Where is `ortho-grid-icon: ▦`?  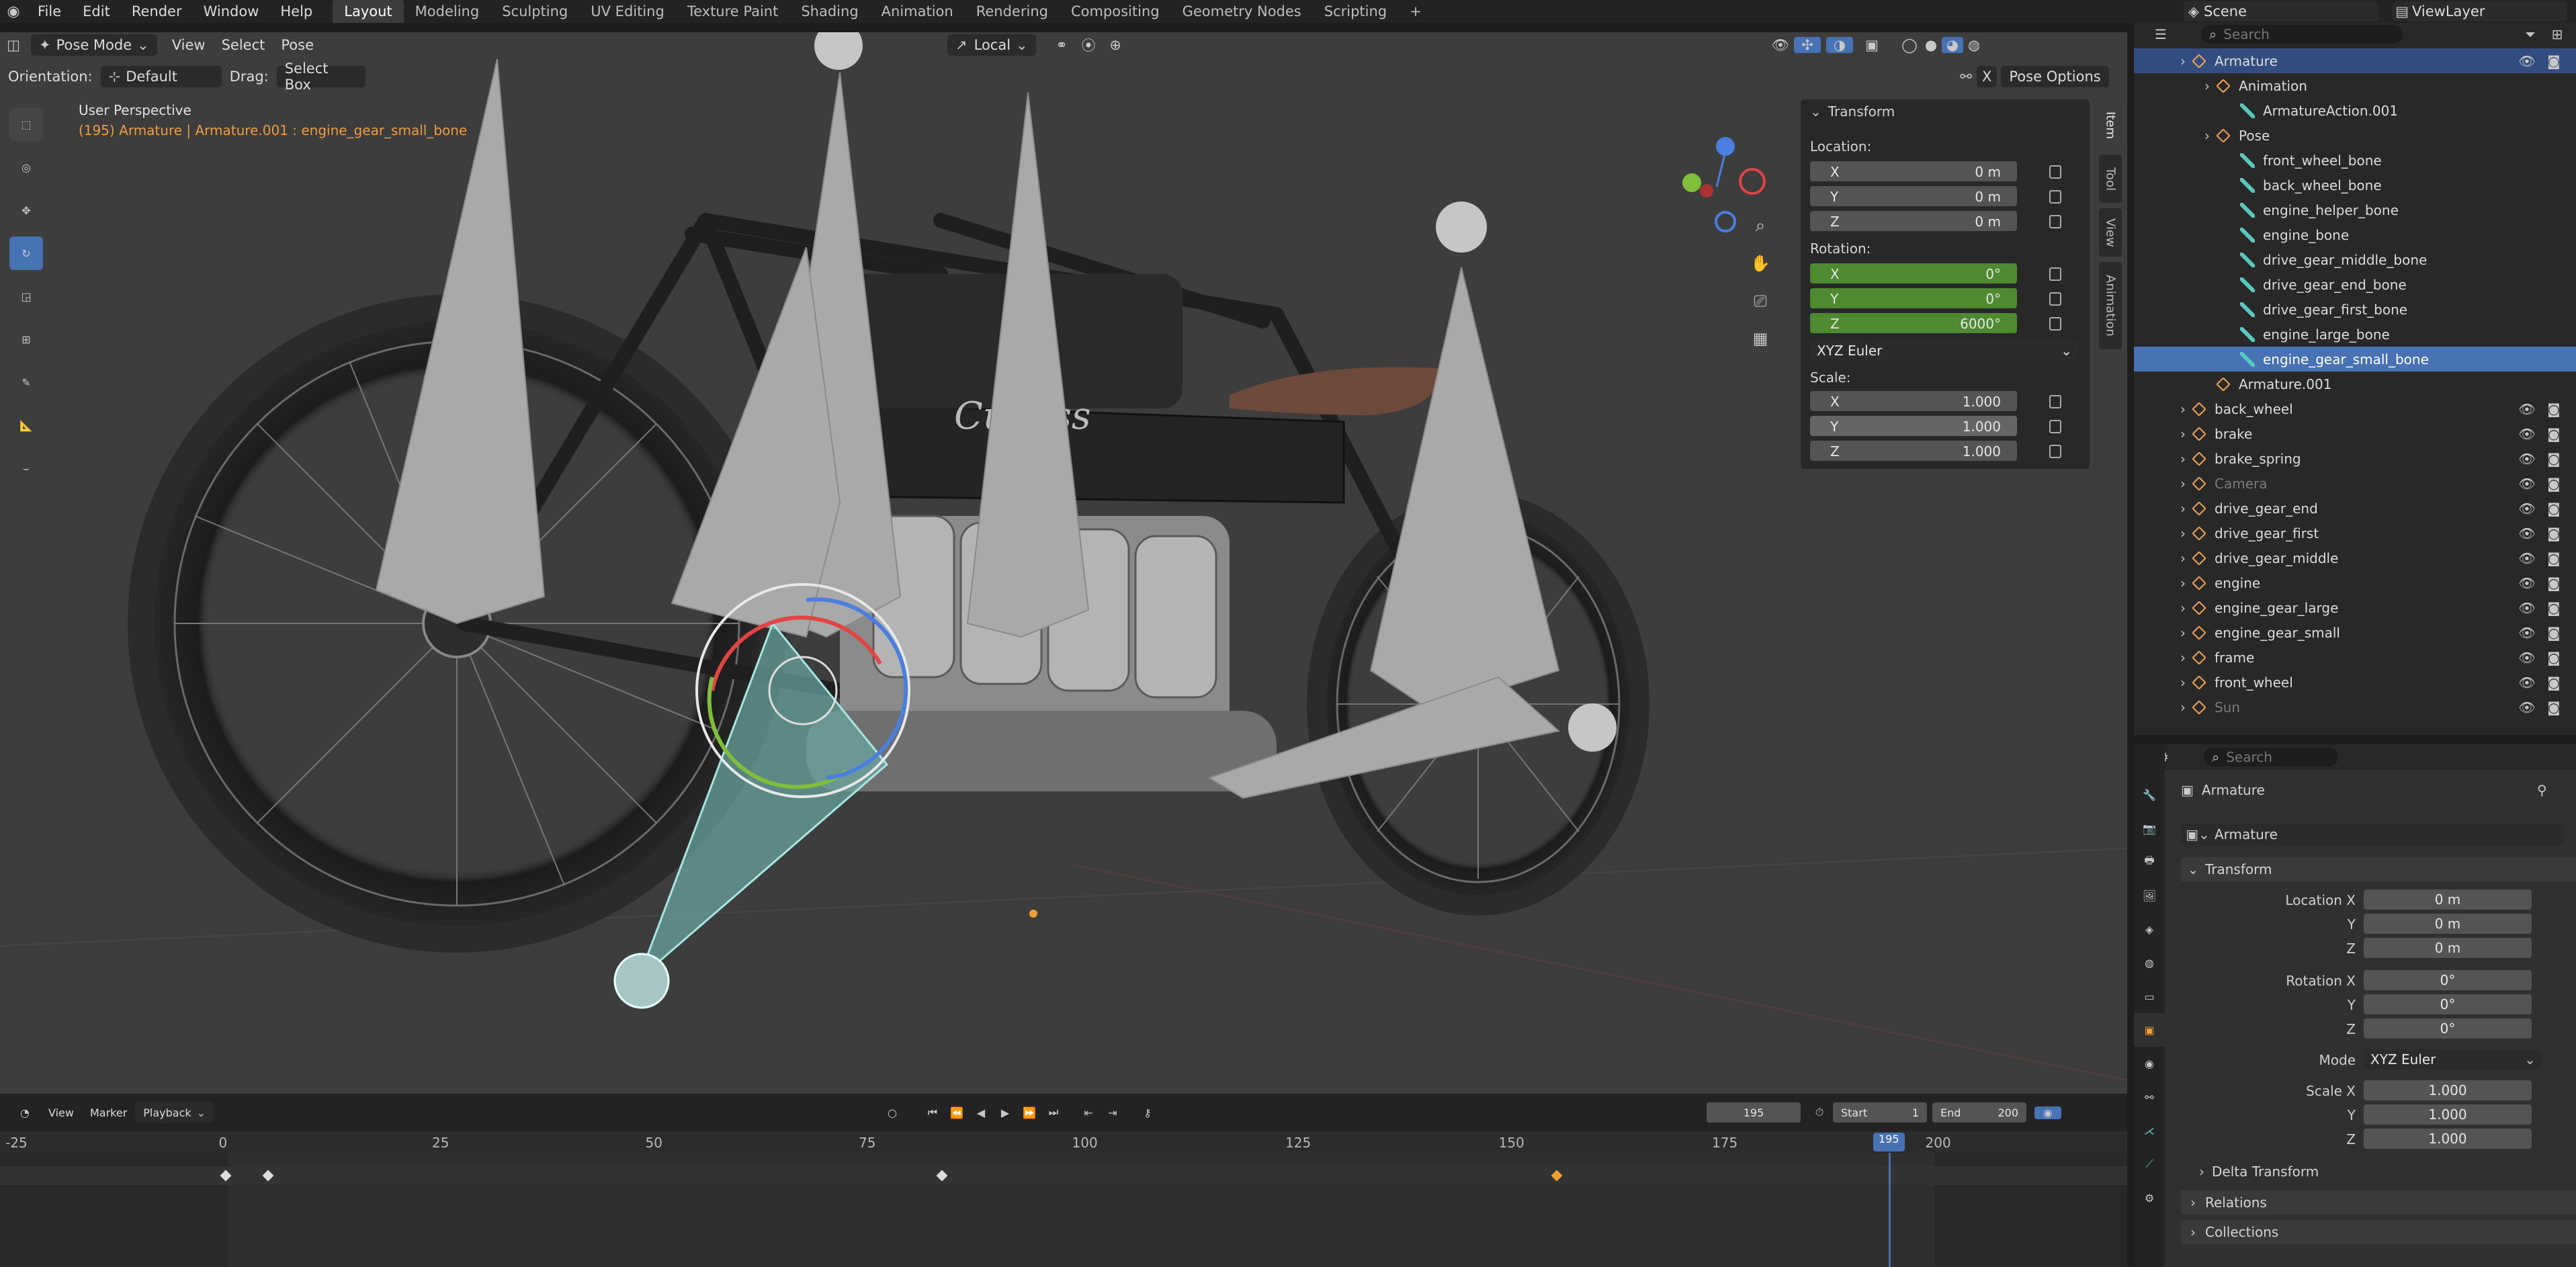
ortho-grid-icon: ▦ is located at coordinates (1760, 338).